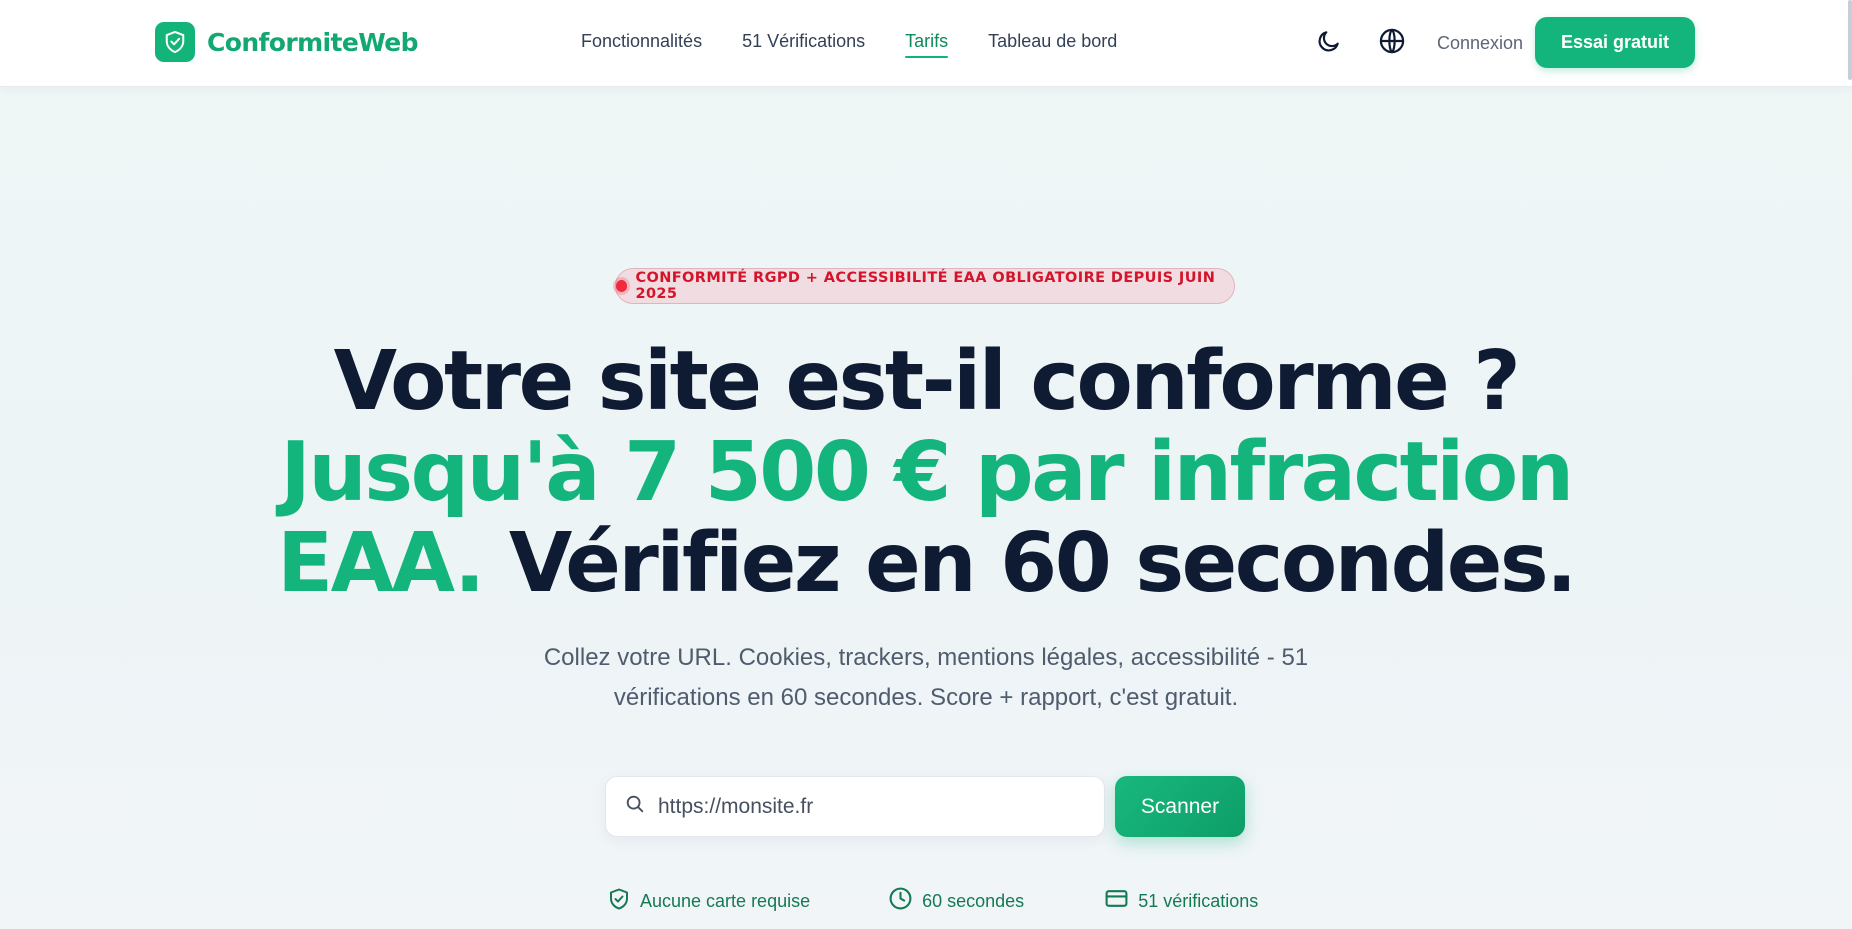 The height and width of the screenshot is (929, 1852). I want to click on headline-line-3-highlight: EAA., so click(381, 563).